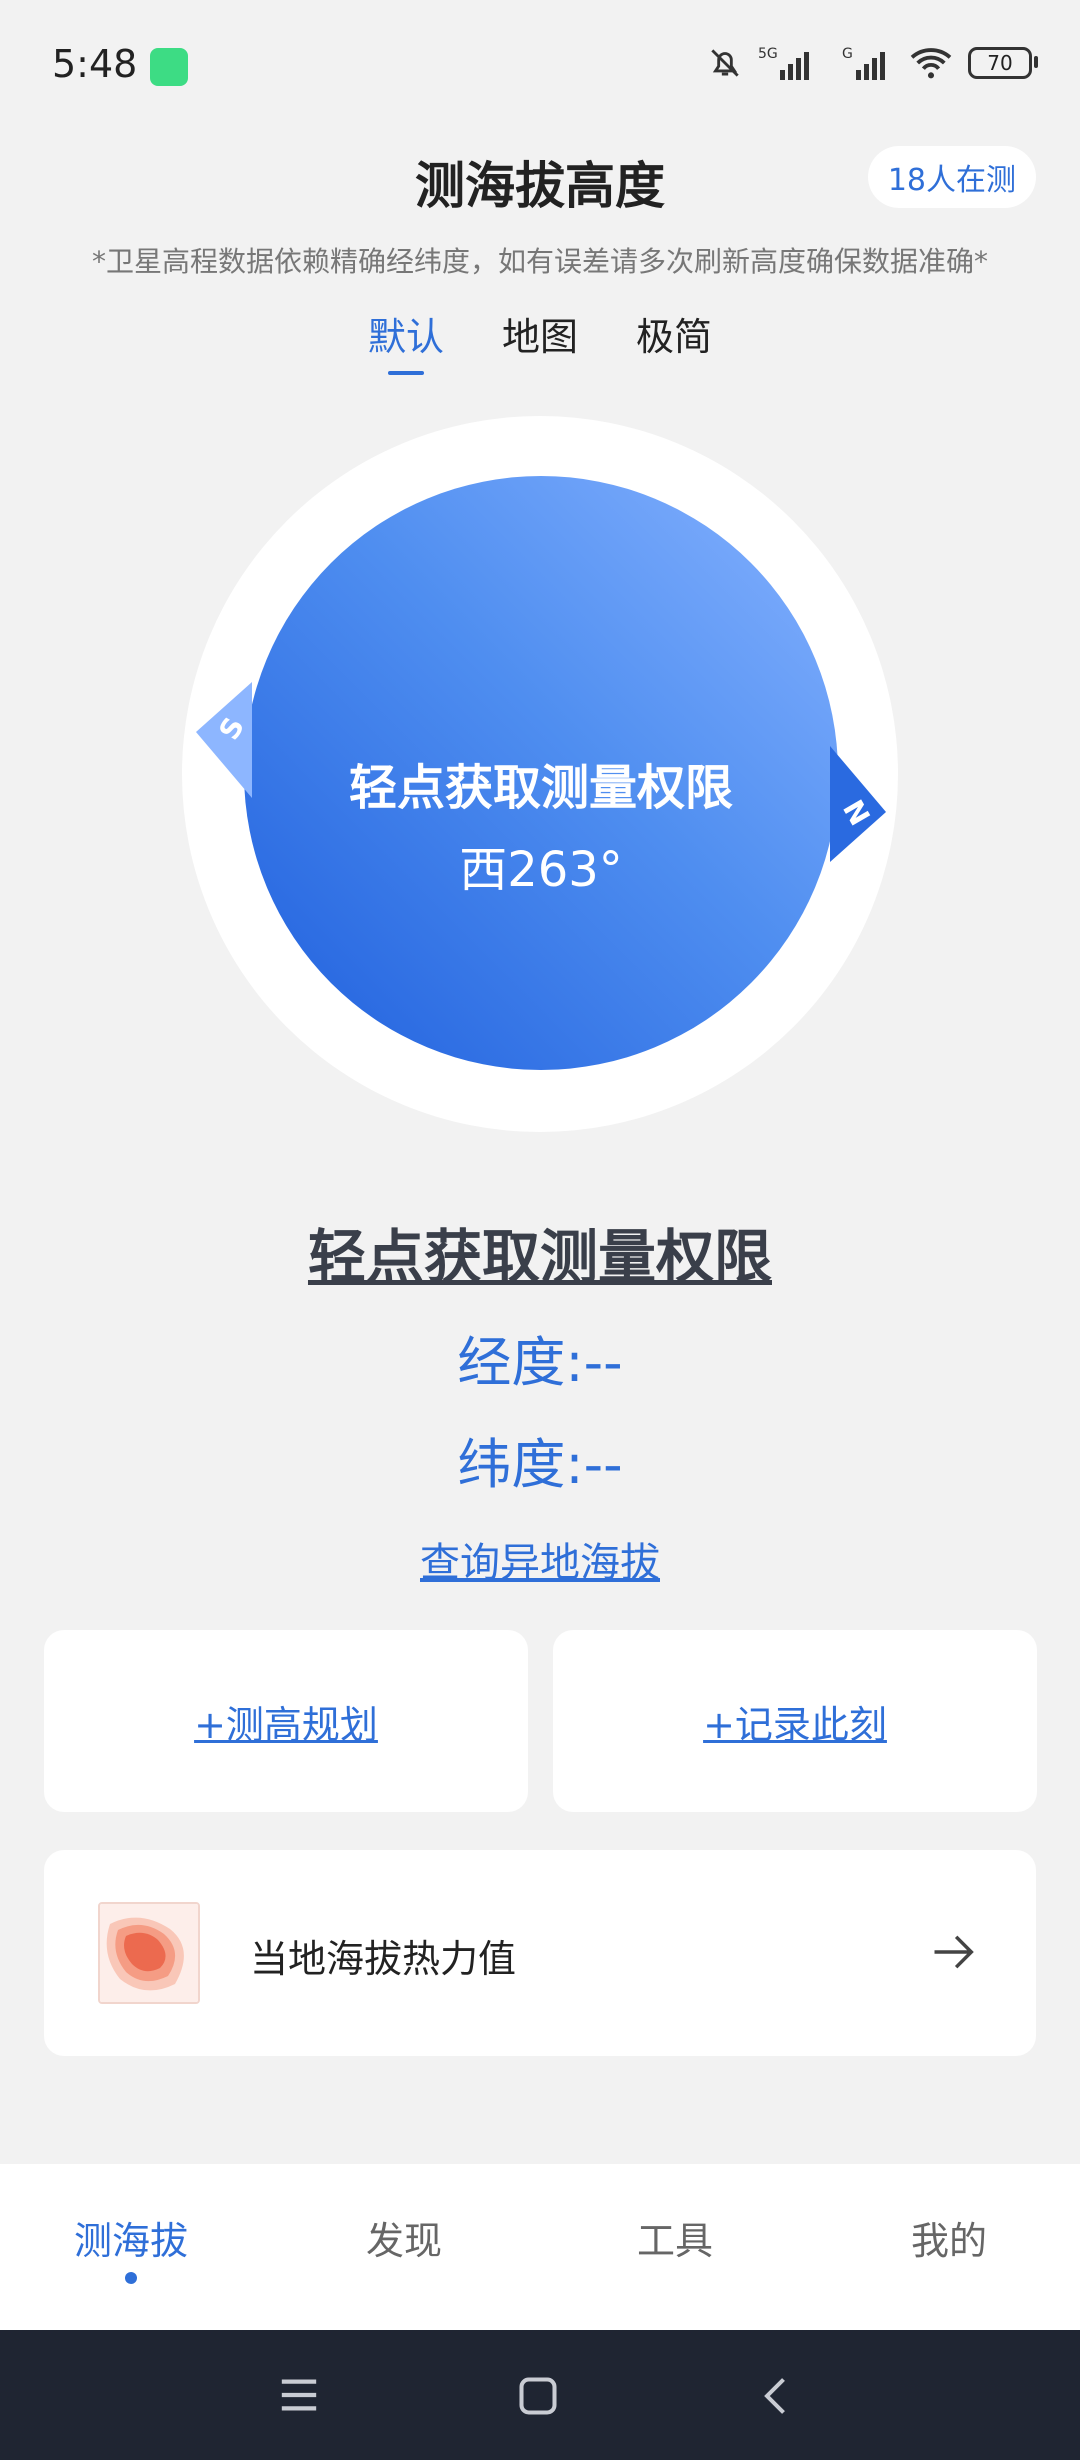 The image size is (1080, 2460). Describe the element at coordinates (675, 2237) in the screenshot. I see `nav-item-tools: 工具` at that location.